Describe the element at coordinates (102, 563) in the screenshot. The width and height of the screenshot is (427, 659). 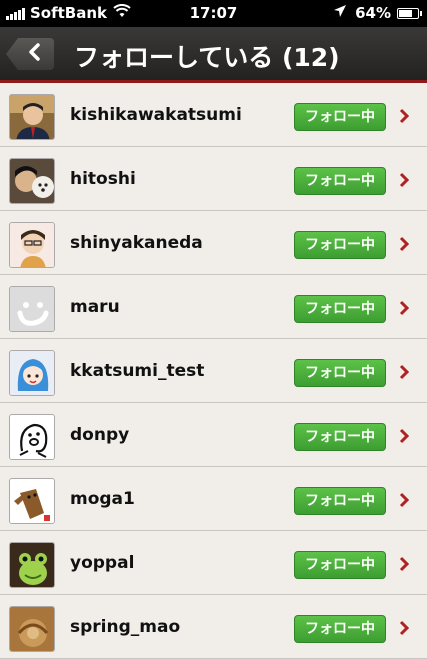
I see `username: yoppal` at that location.